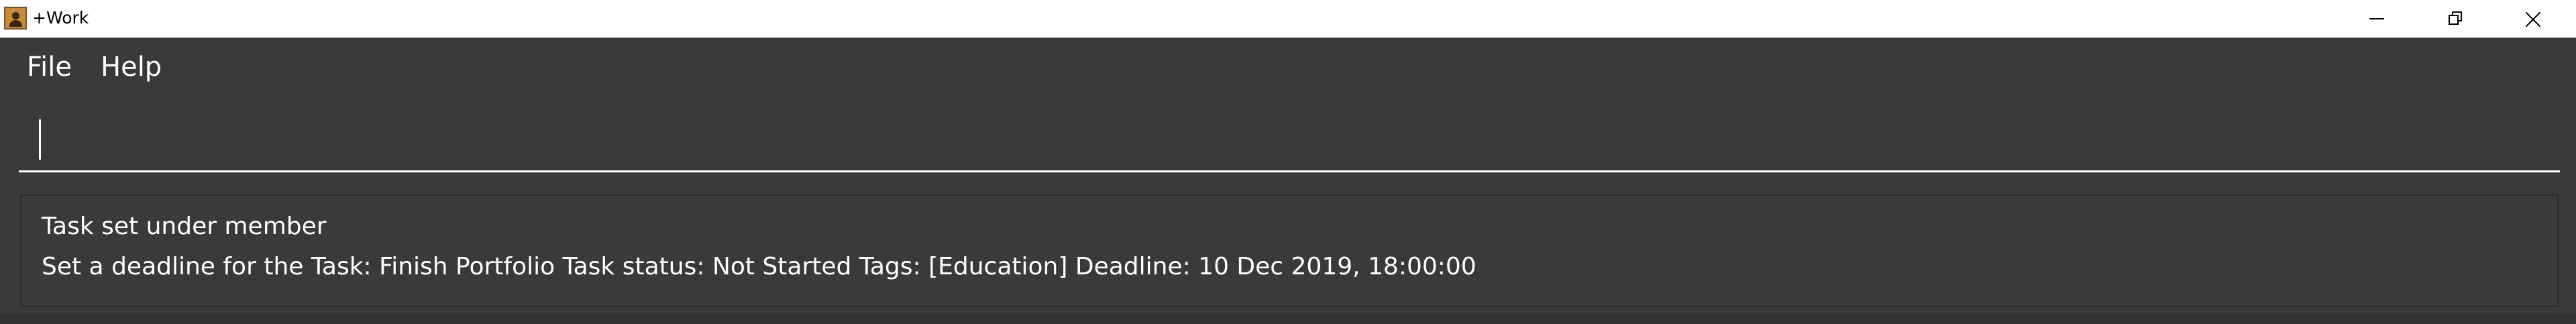 The width and height of the screenshot is (2576, 324). I want to click on status-strip, so click(1288, 319).